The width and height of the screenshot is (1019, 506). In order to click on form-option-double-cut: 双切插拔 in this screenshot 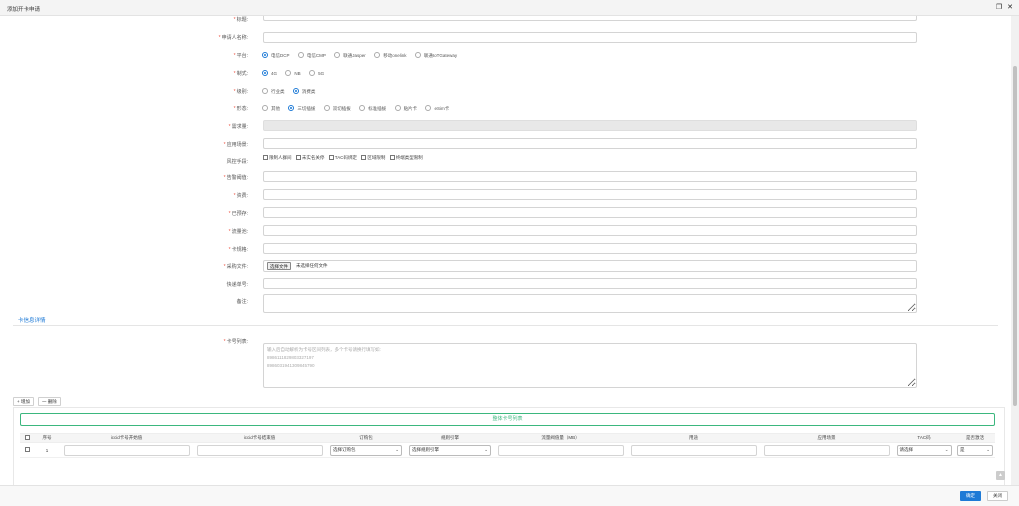, I will do `click(337, 108)`.